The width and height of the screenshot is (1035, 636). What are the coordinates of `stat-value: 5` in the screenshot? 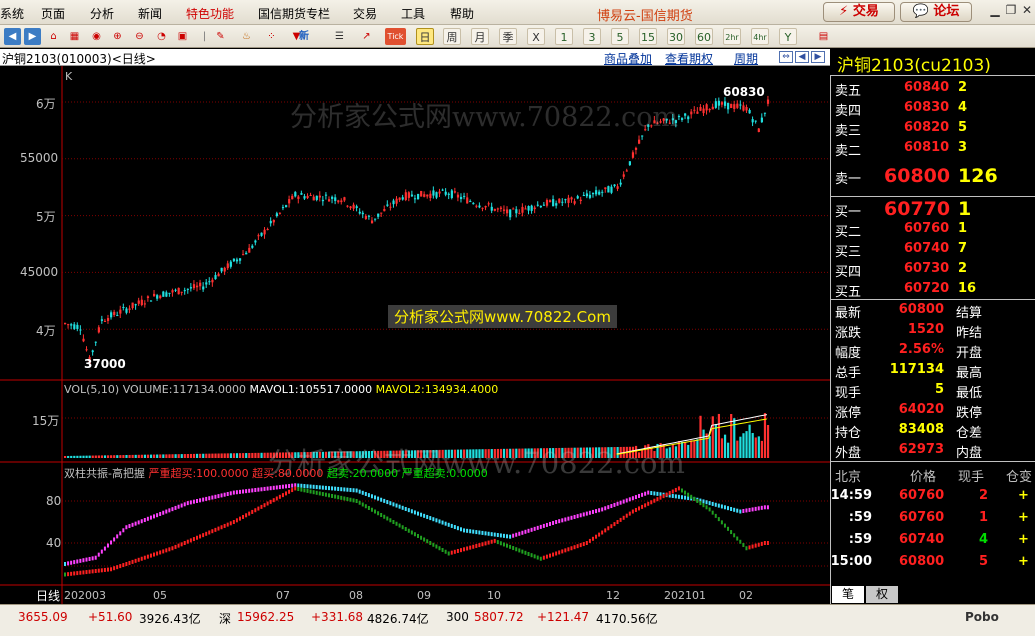 It's located at (939, 389).